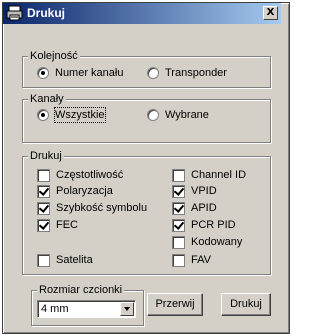  I want to click on checkbox-apid: APID, so click(194, 208).